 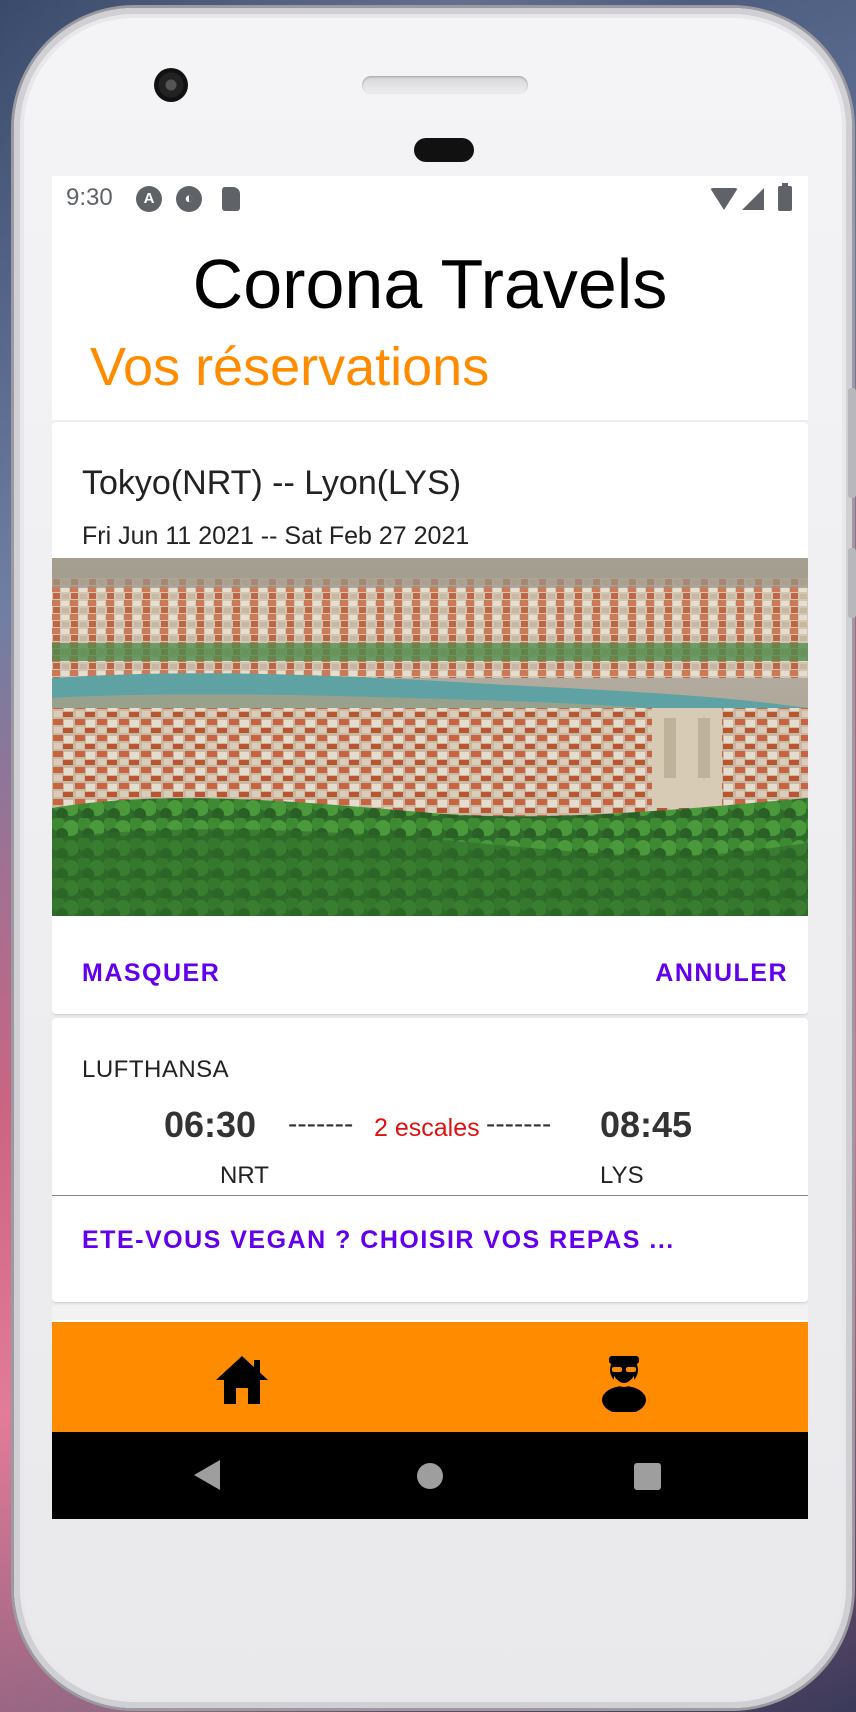 What do you see at coordinates (646, 1124) in the screenshot?
I see `arrival-time: 08:45` at bounding box center [646, 1124].